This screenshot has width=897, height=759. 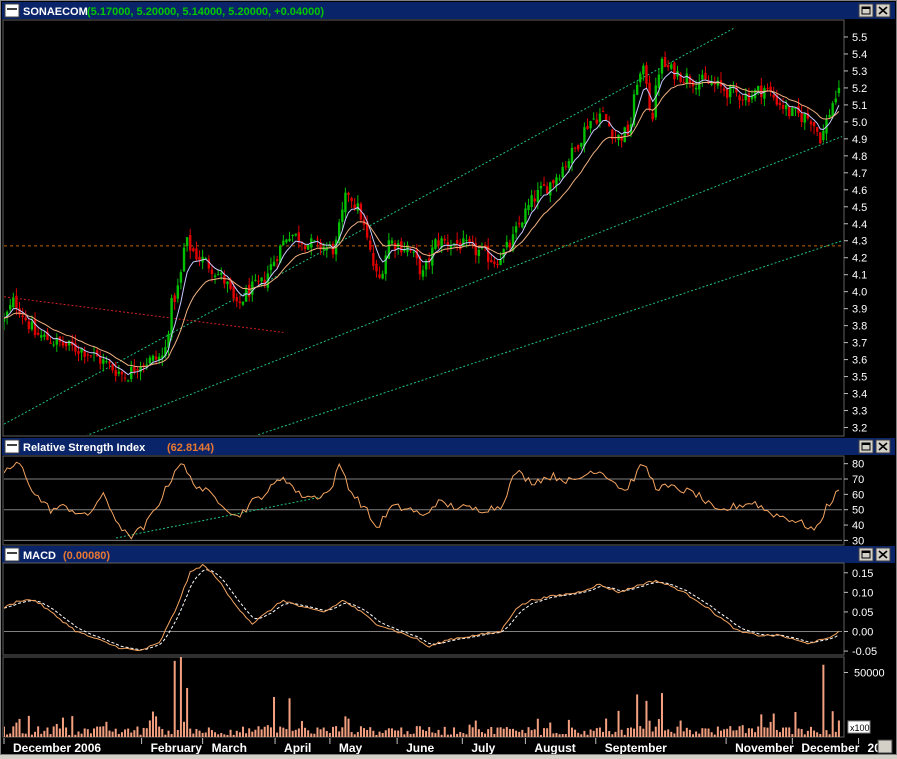 What do you see at coordinates (423, 697) in the screenshot?
I see `volume-plot-area` at bounding box center [423, 697].